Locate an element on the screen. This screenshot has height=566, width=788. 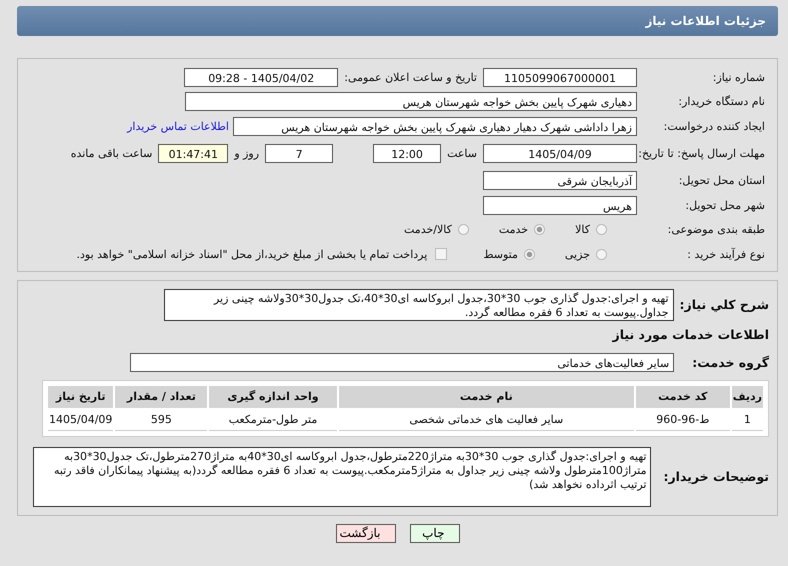
field-label: استان محل تحویل: is located at coordinates (722, 181).